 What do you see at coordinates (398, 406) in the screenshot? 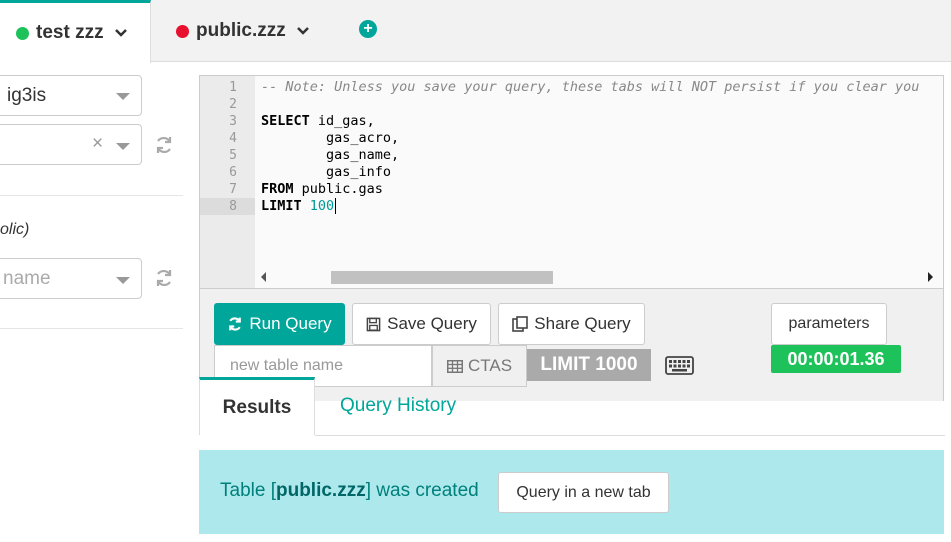
I see `tab-query-history: Query History` at bounding box center [398, 406].